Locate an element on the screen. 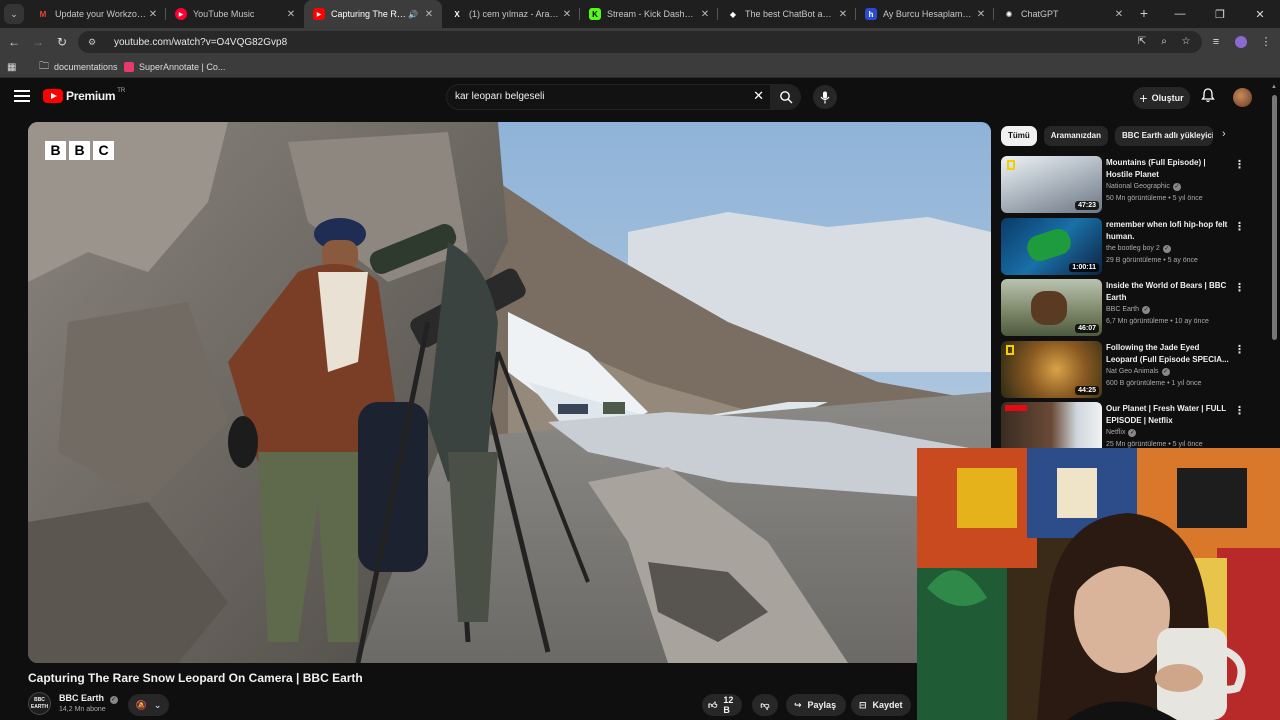  recommendation-channel: Netflix ✓ is located at coordinates (1121, 433).